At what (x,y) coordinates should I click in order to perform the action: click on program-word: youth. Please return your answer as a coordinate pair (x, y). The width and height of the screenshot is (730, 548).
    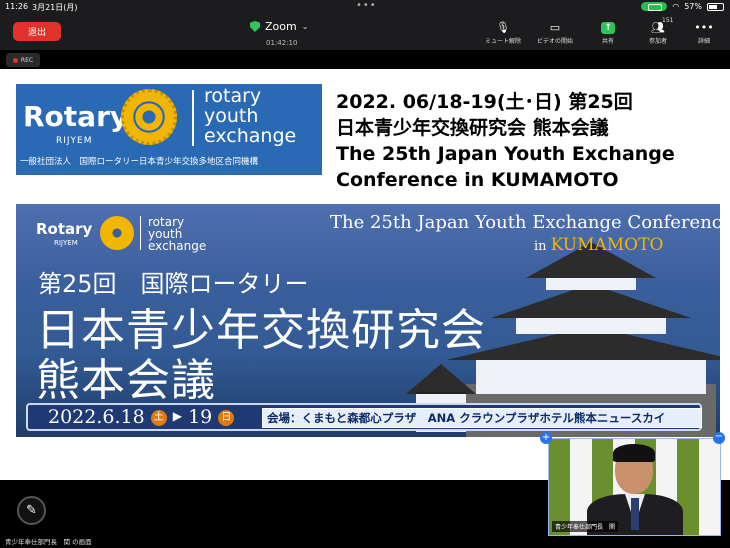
    Looking at the image, I should click on (231, 116).